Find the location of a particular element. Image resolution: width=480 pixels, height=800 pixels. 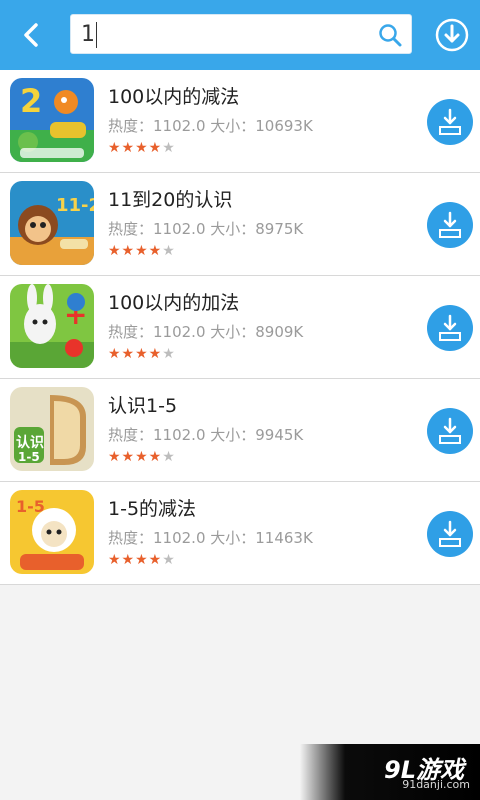

svg-text: 认识 is located at coordinates (30, 442).